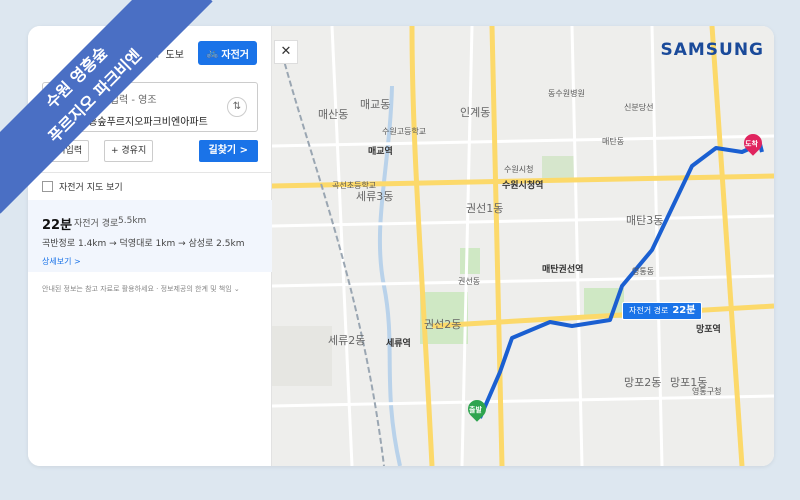 The width and height of the screenshot is (800, 500). What do you see at coordinates (475, 112) in the screenshot?
I see `map-label: 인계동` at bounding box center [475, 112].